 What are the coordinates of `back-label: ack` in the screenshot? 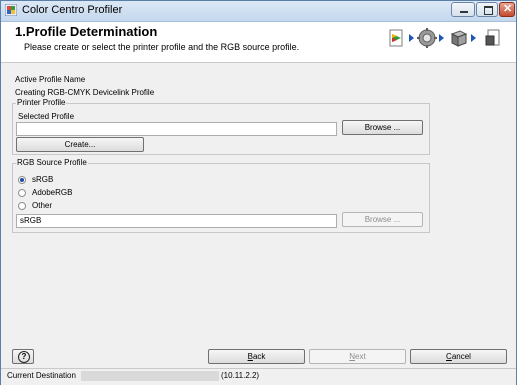 It's located at (259, 356).